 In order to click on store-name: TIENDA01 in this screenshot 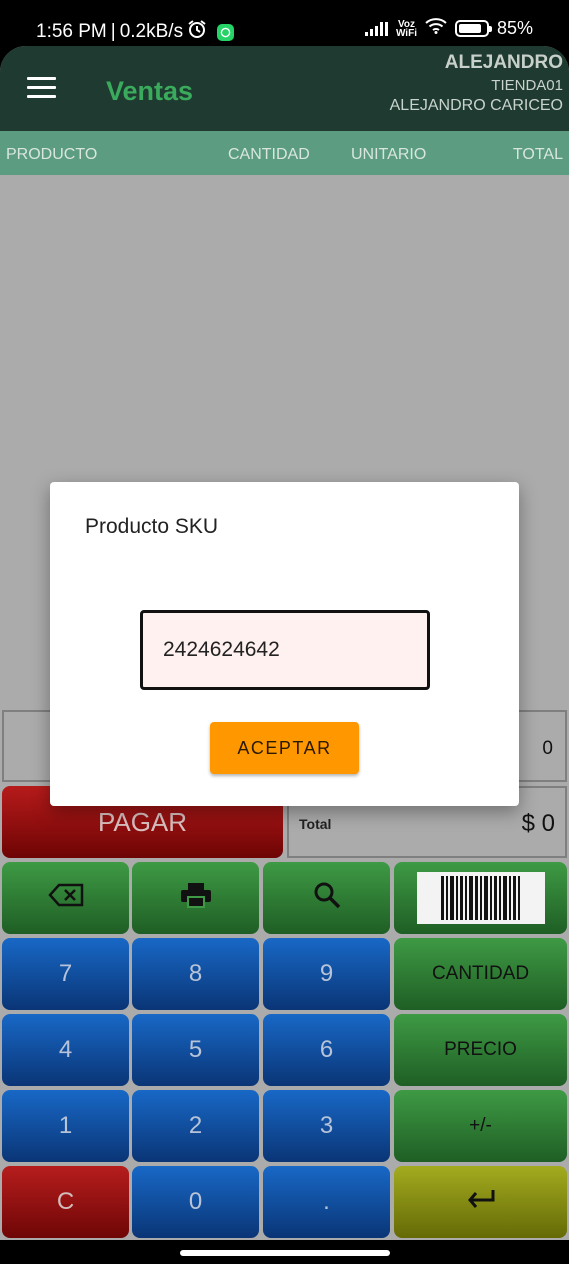, I will do `click(527, 85)`.